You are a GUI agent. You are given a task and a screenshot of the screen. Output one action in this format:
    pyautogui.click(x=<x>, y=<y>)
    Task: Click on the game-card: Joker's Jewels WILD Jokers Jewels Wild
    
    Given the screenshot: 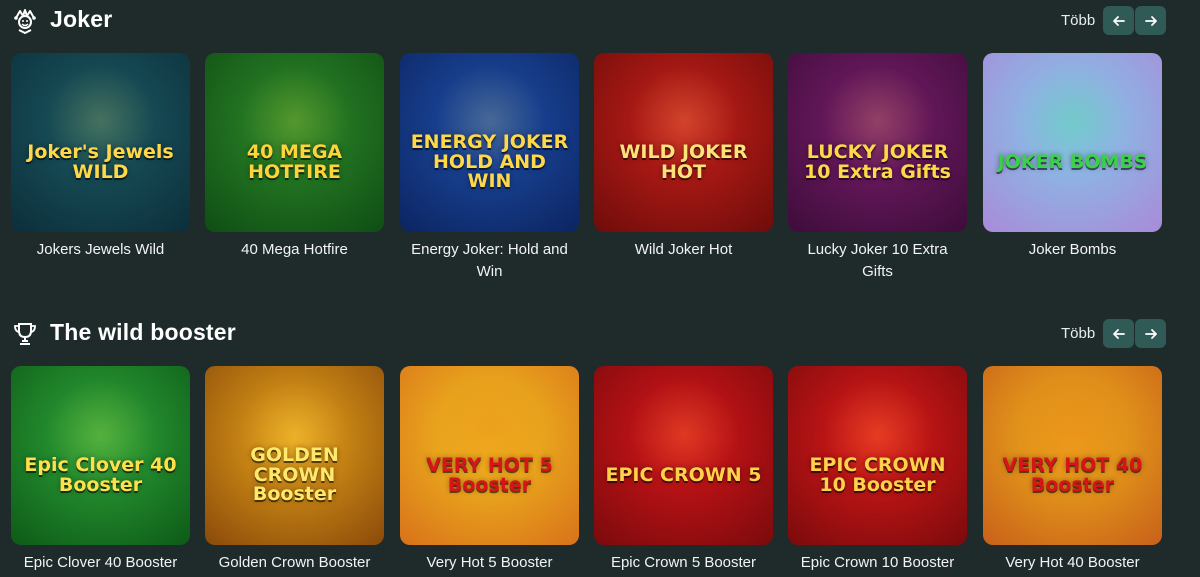 What is the action you would take?
    pyautogui.click(x=100, y=157)
    